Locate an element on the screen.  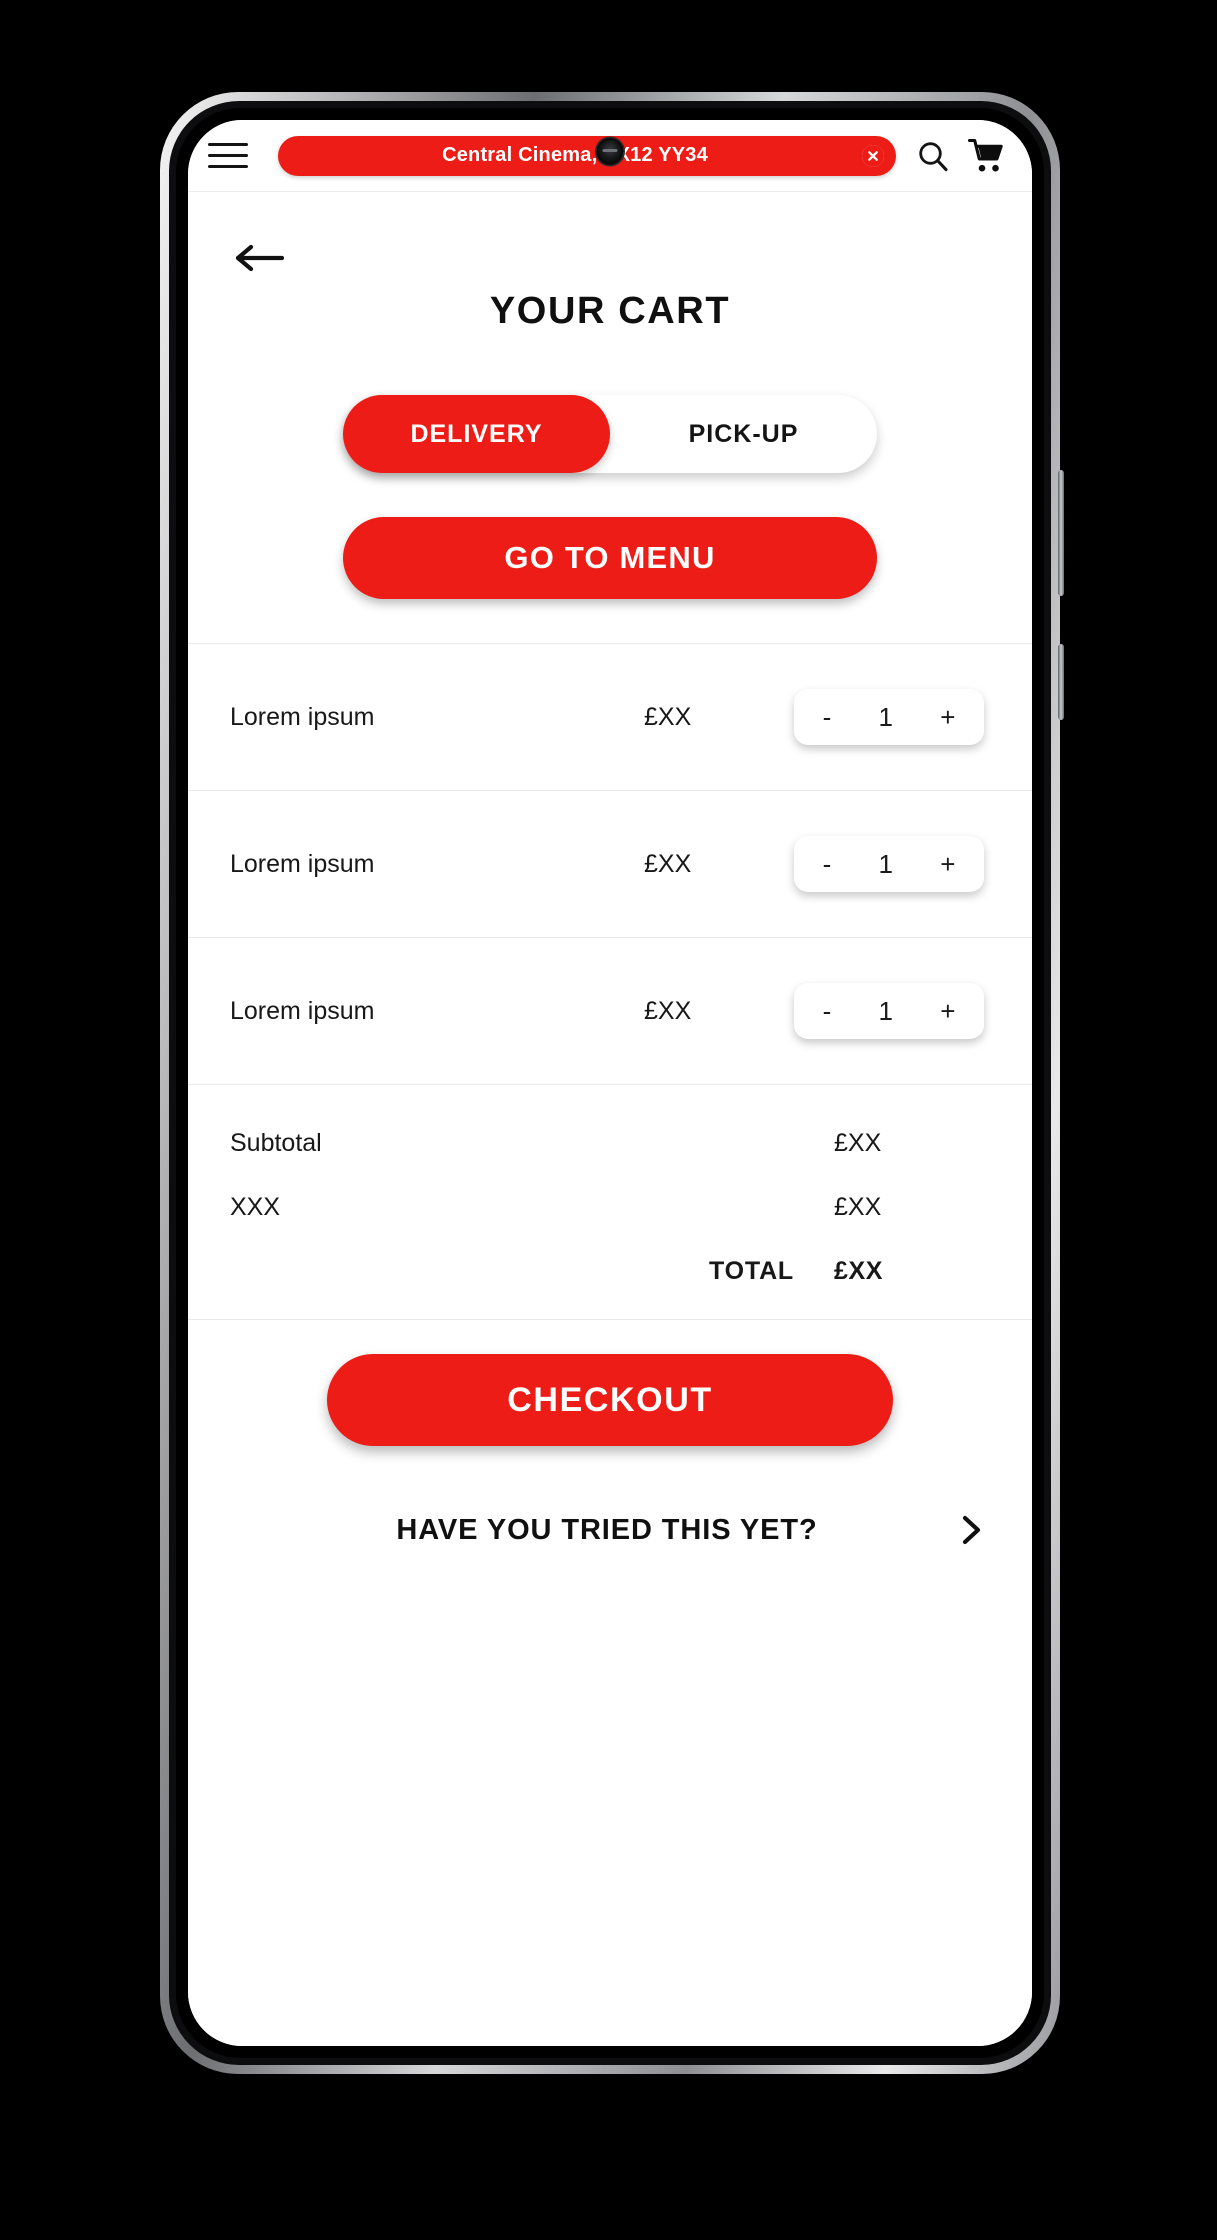
extra-charge-row: XXX £XX is located at coordinates (607, 1207).